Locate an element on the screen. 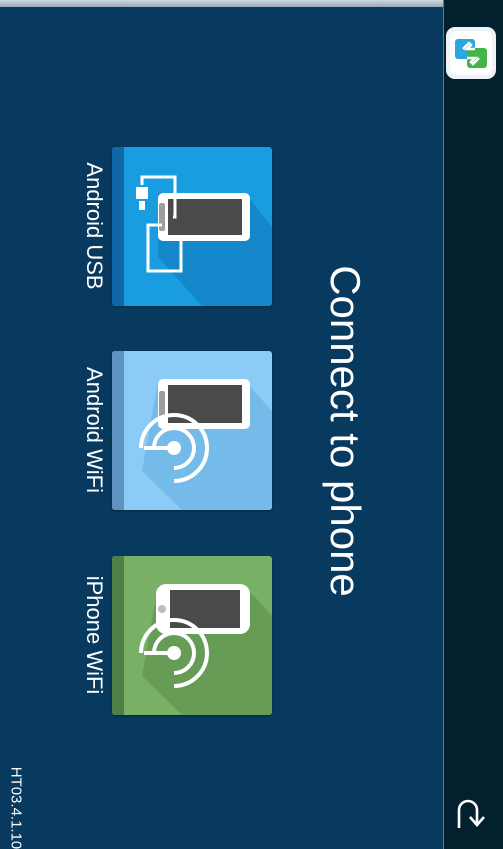  iphone-wifi-tile is located at coordinates (192, 635).